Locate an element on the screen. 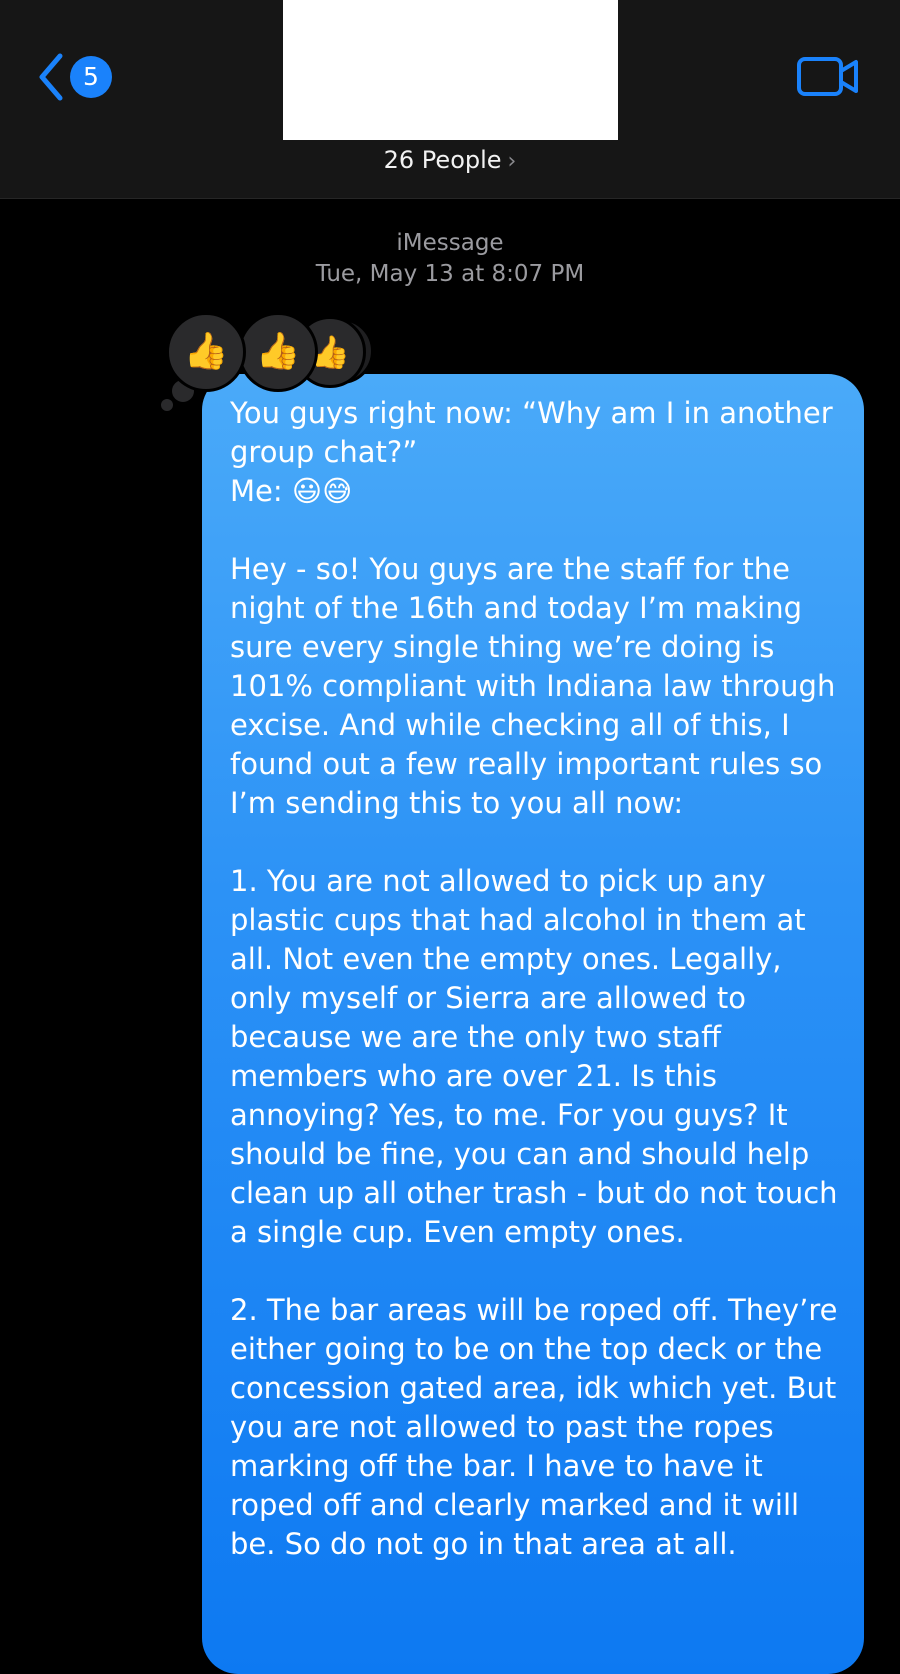 This screenshot has height=1674, width=900. unread-count-badge: 5 is located at coordinates (91, 77).